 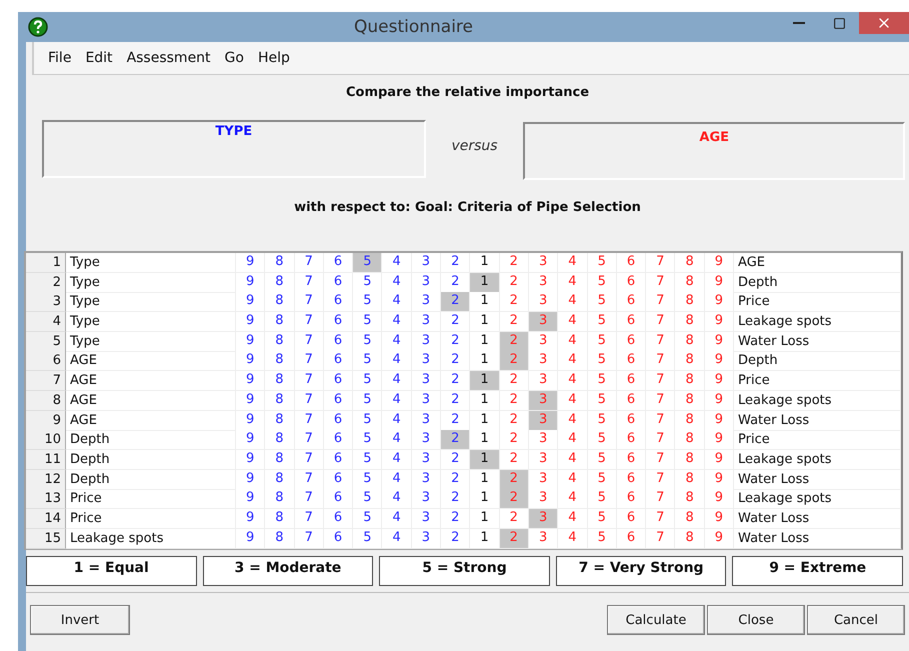 I want to click on menu-item: Edit, so click(x=99, y=58).